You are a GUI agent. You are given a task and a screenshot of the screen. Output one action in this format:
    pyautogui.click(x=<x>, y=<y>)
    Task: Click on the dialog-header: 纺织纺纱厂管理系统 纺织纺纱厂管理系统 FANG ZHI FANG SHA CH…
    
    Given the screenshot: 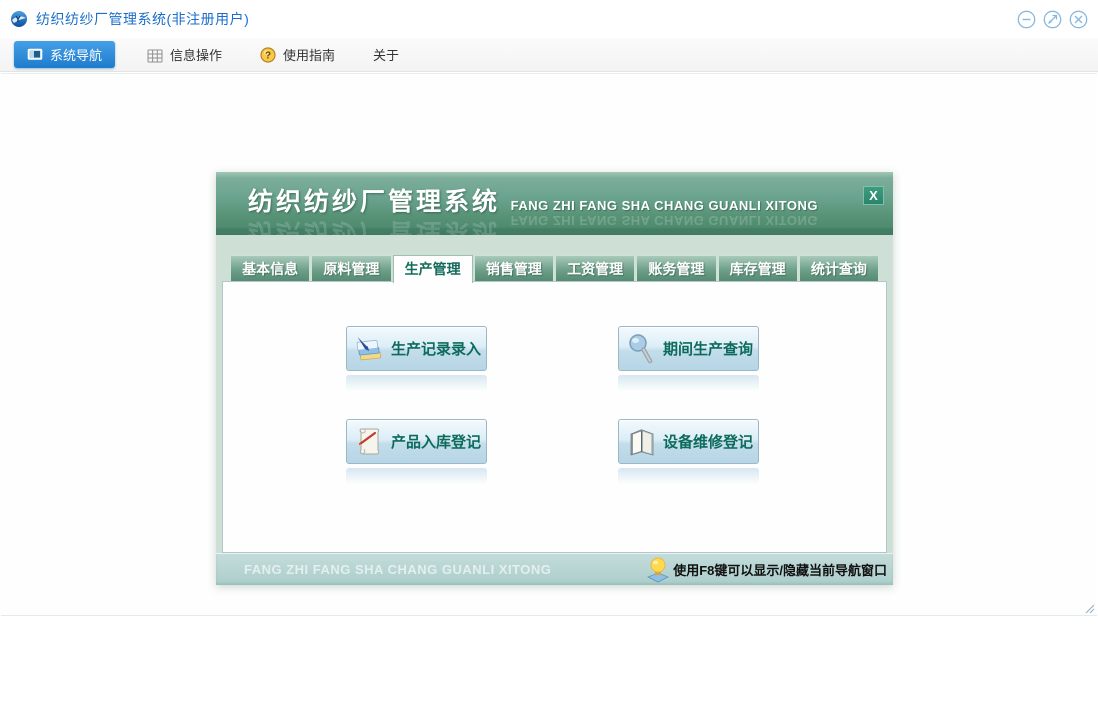 What is the action you would take?
    pyautogui.click(x=554, y=203)
    